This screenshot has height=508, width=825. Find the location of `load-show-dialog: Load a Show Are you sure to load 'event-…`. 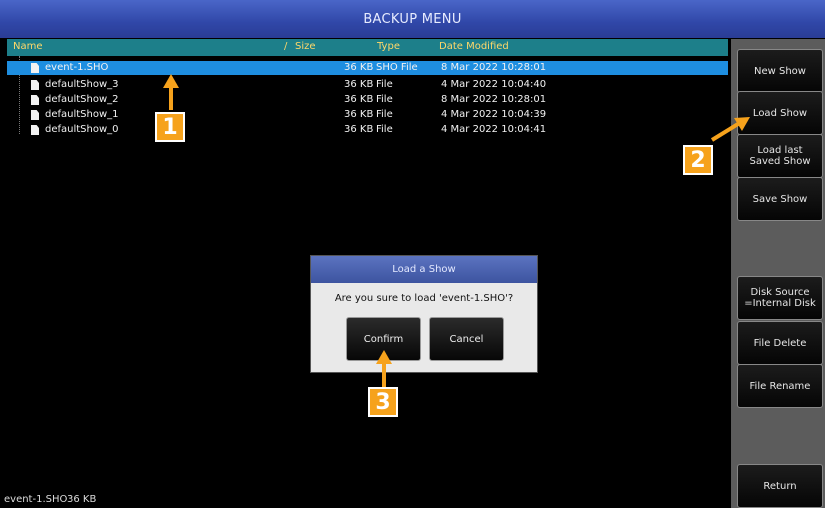

load-show-dialog: Load a Show Are you sure to load 'event-… is located at coordinates (424, 314).